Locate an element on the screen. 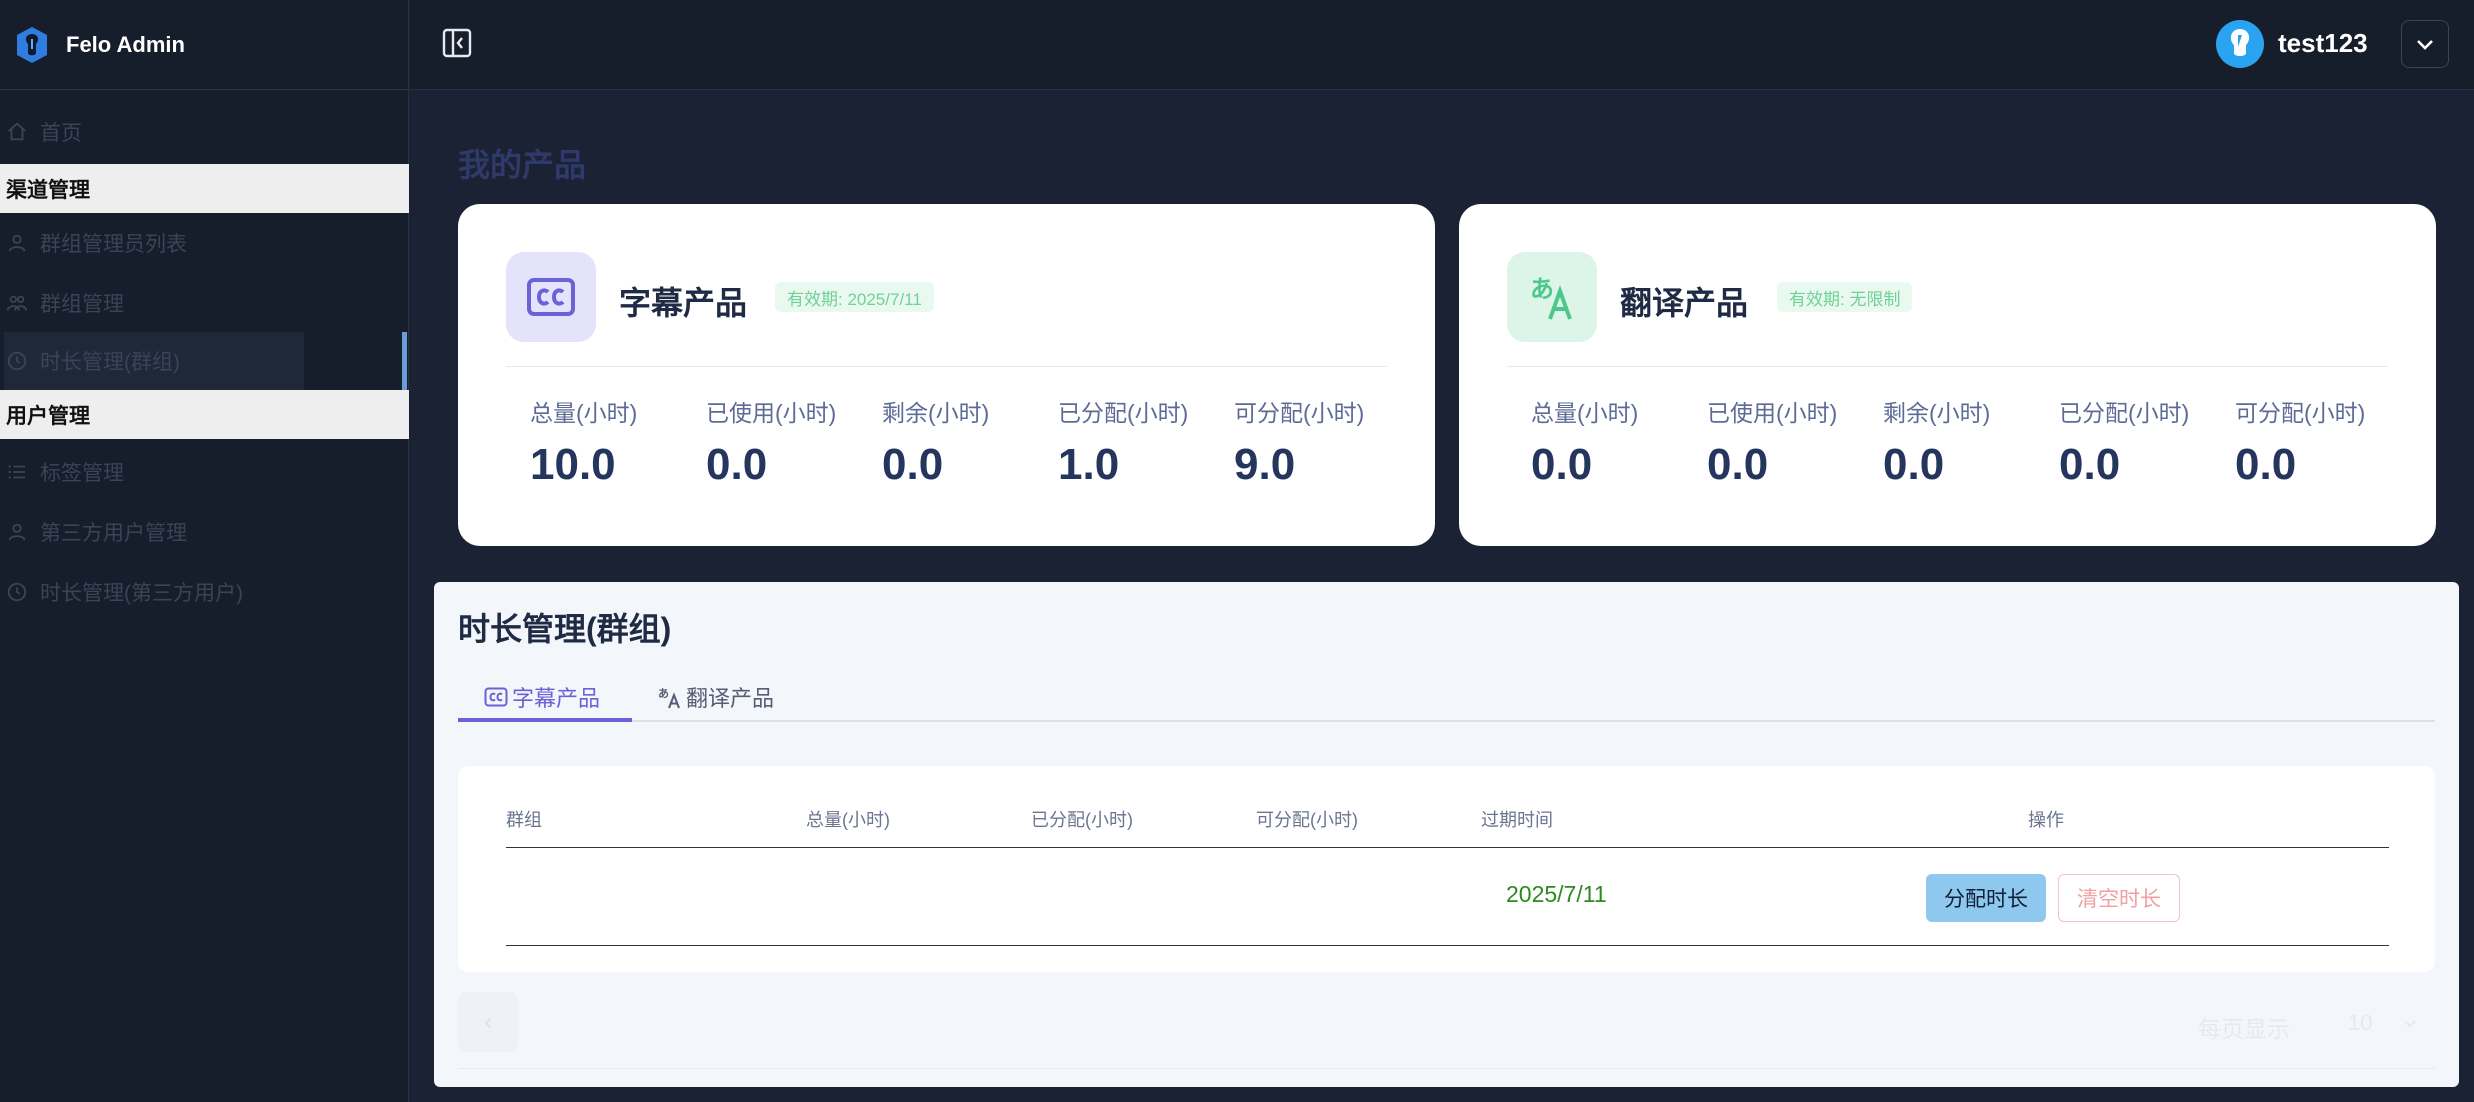 The height and width of the screenshot is (1102, 2474). sidebar-active-indicator is located at coordinates (404, 361).